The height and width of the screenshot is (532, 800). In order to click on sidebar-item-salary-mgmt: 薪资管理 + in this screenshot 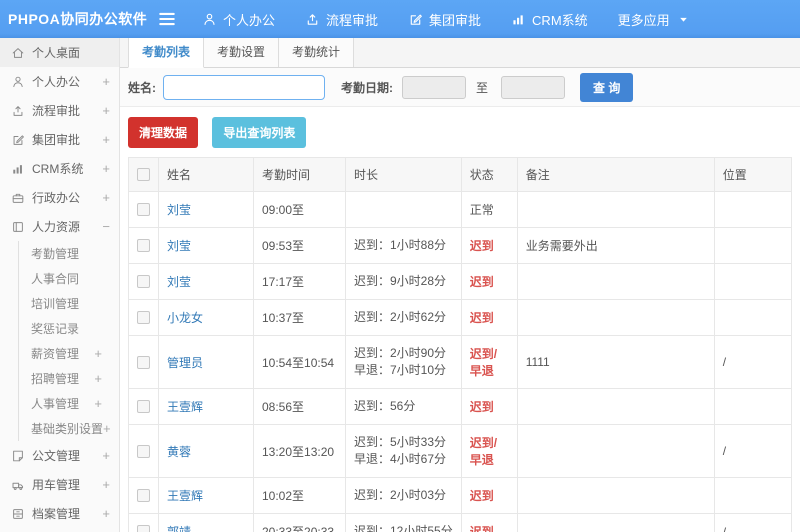, I will do `click(69, 353)`.